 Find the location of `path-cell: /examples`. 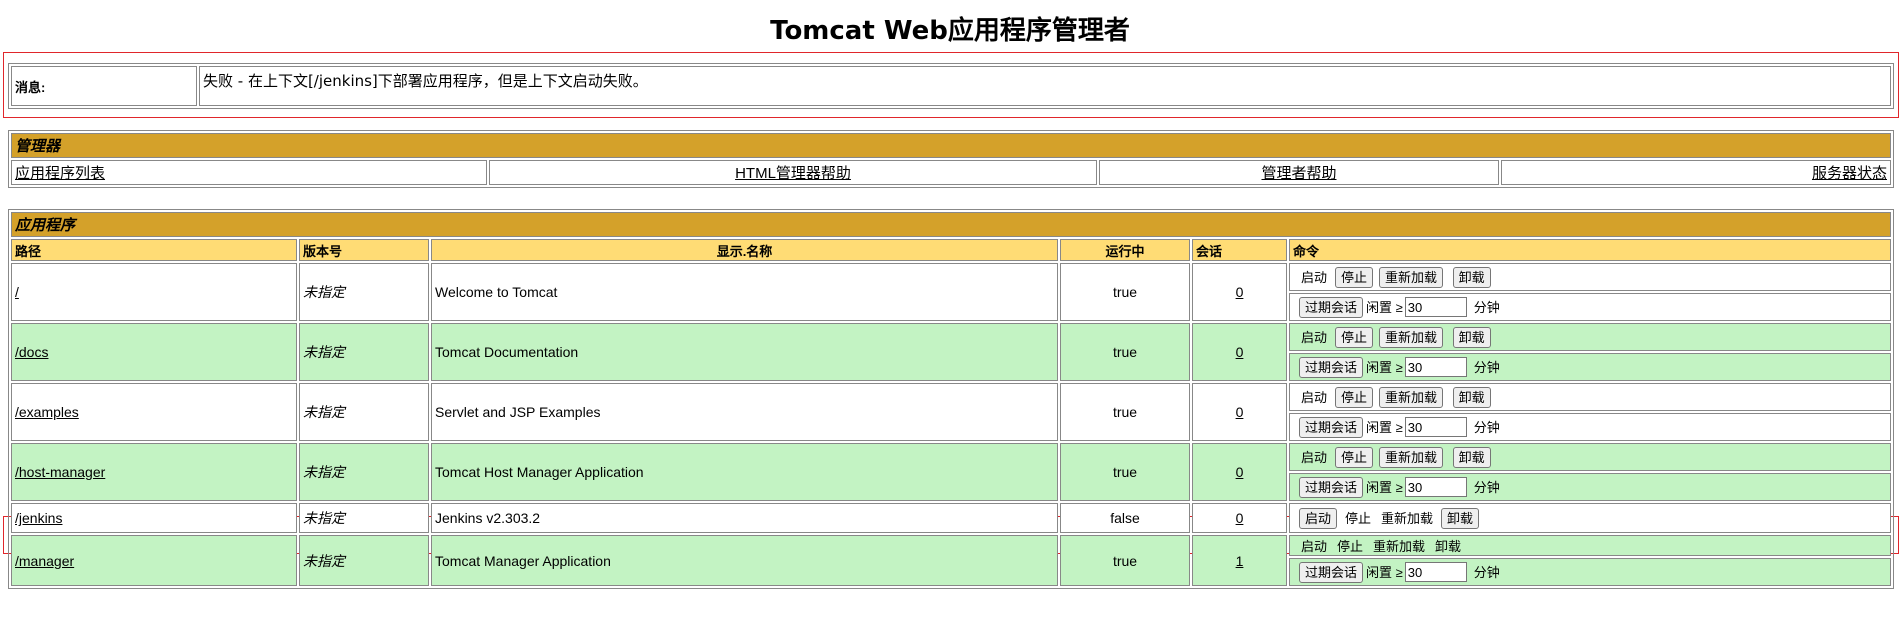

path-cell: /examples is located at coordinates (154, 412).